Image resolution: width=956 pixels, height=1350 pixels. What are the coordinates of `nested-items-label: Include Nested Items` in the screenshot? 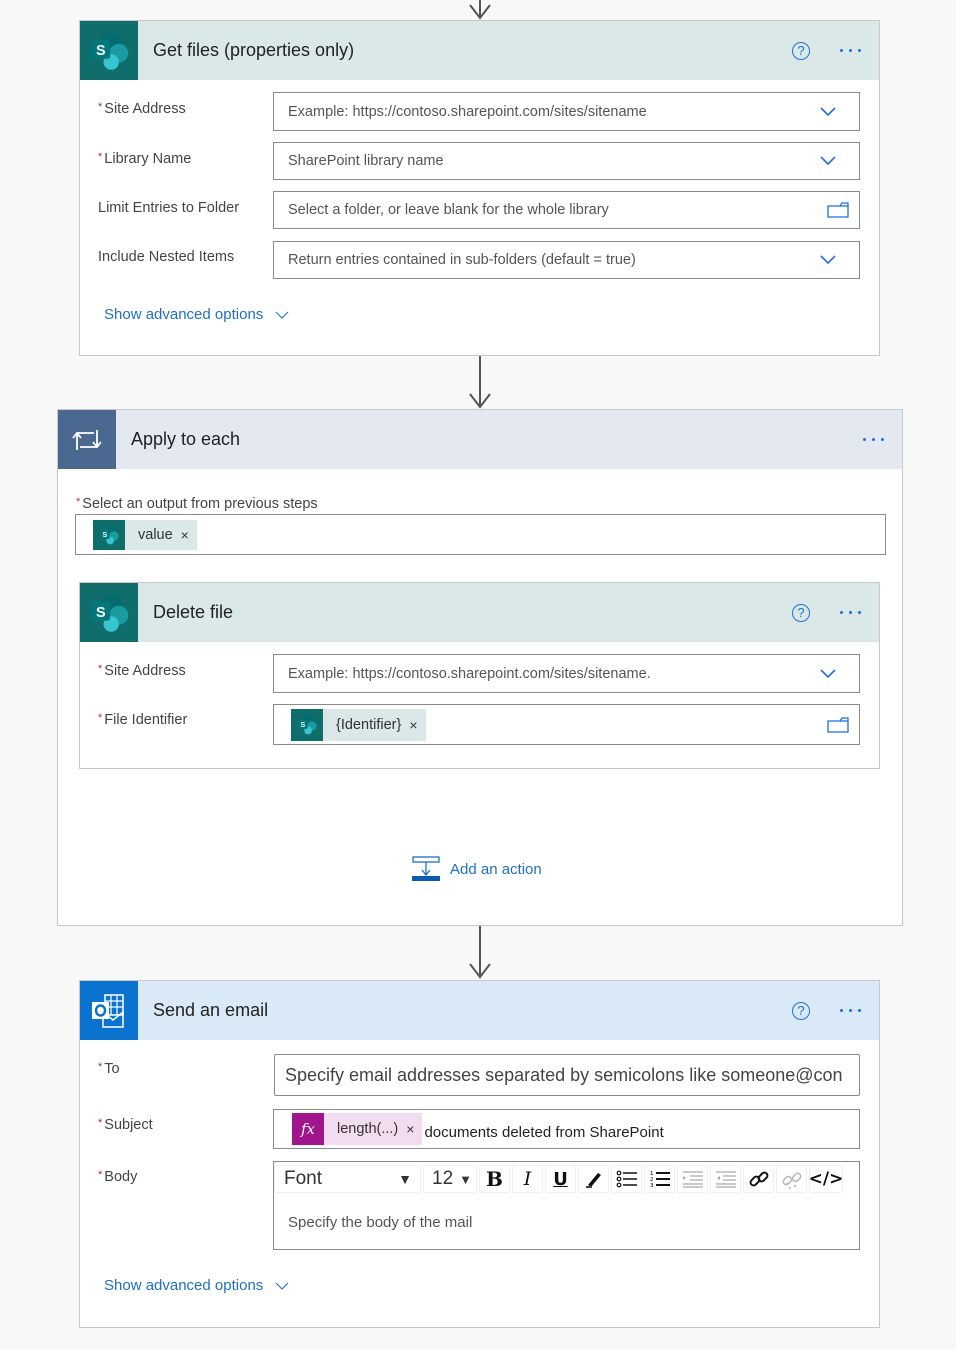 It's located at (166, 257).